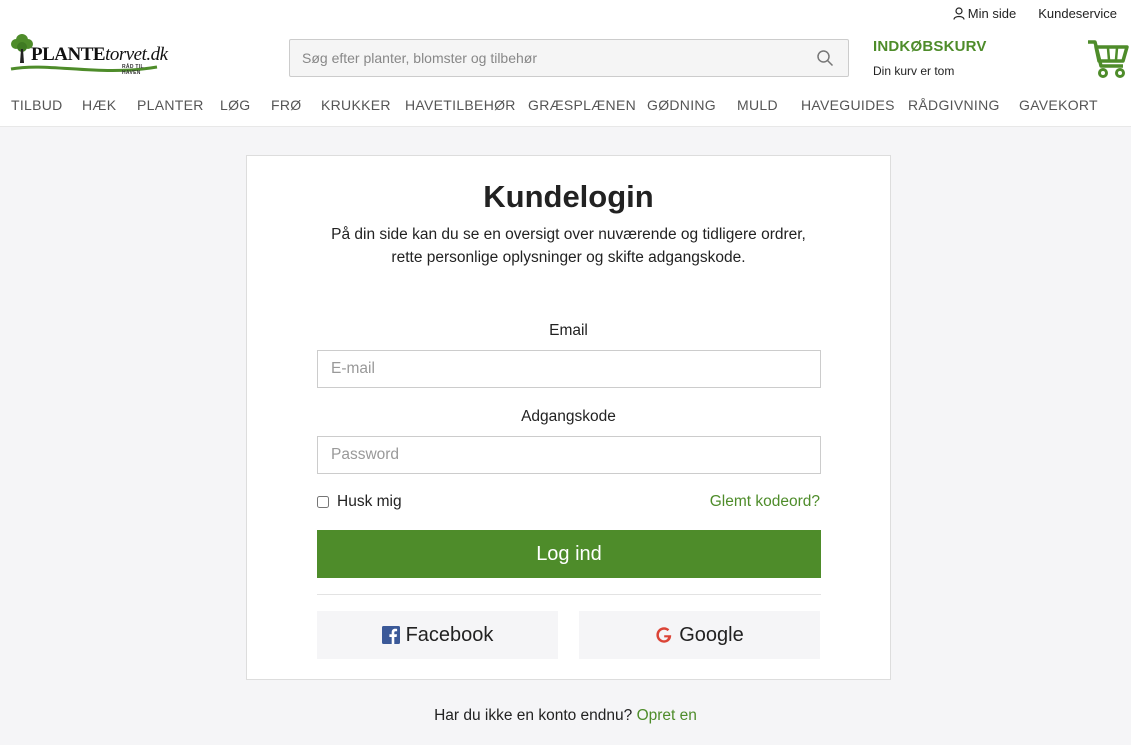 This screenshot has width=1131, height=745. What do you see at coordinates (1108, 59) in the screenshot?
I see `shopping-cart-icon` at bounding box center [1108, 59].